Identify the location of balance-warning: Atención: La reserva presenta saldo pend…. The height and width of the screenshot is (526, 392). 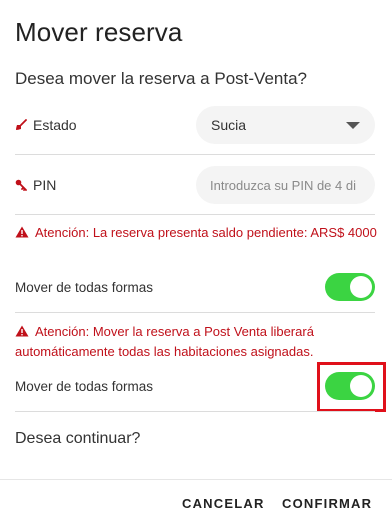
(196, 233).